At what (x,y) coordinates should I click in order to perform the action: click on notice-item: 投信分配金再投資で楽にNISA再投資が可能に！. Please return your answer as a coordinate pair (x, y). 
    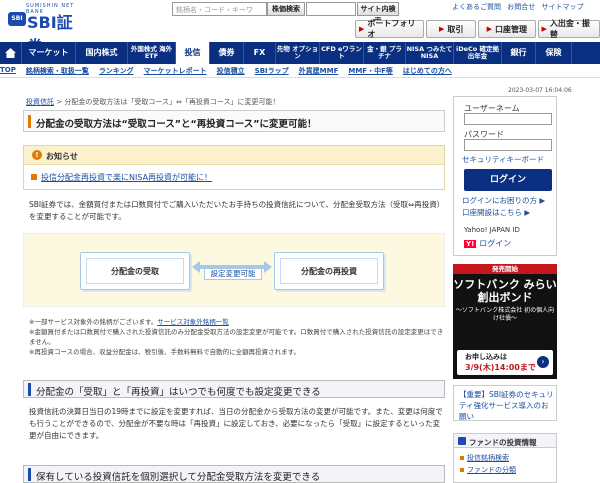
    Looking at the image, I should click on (121, 177).